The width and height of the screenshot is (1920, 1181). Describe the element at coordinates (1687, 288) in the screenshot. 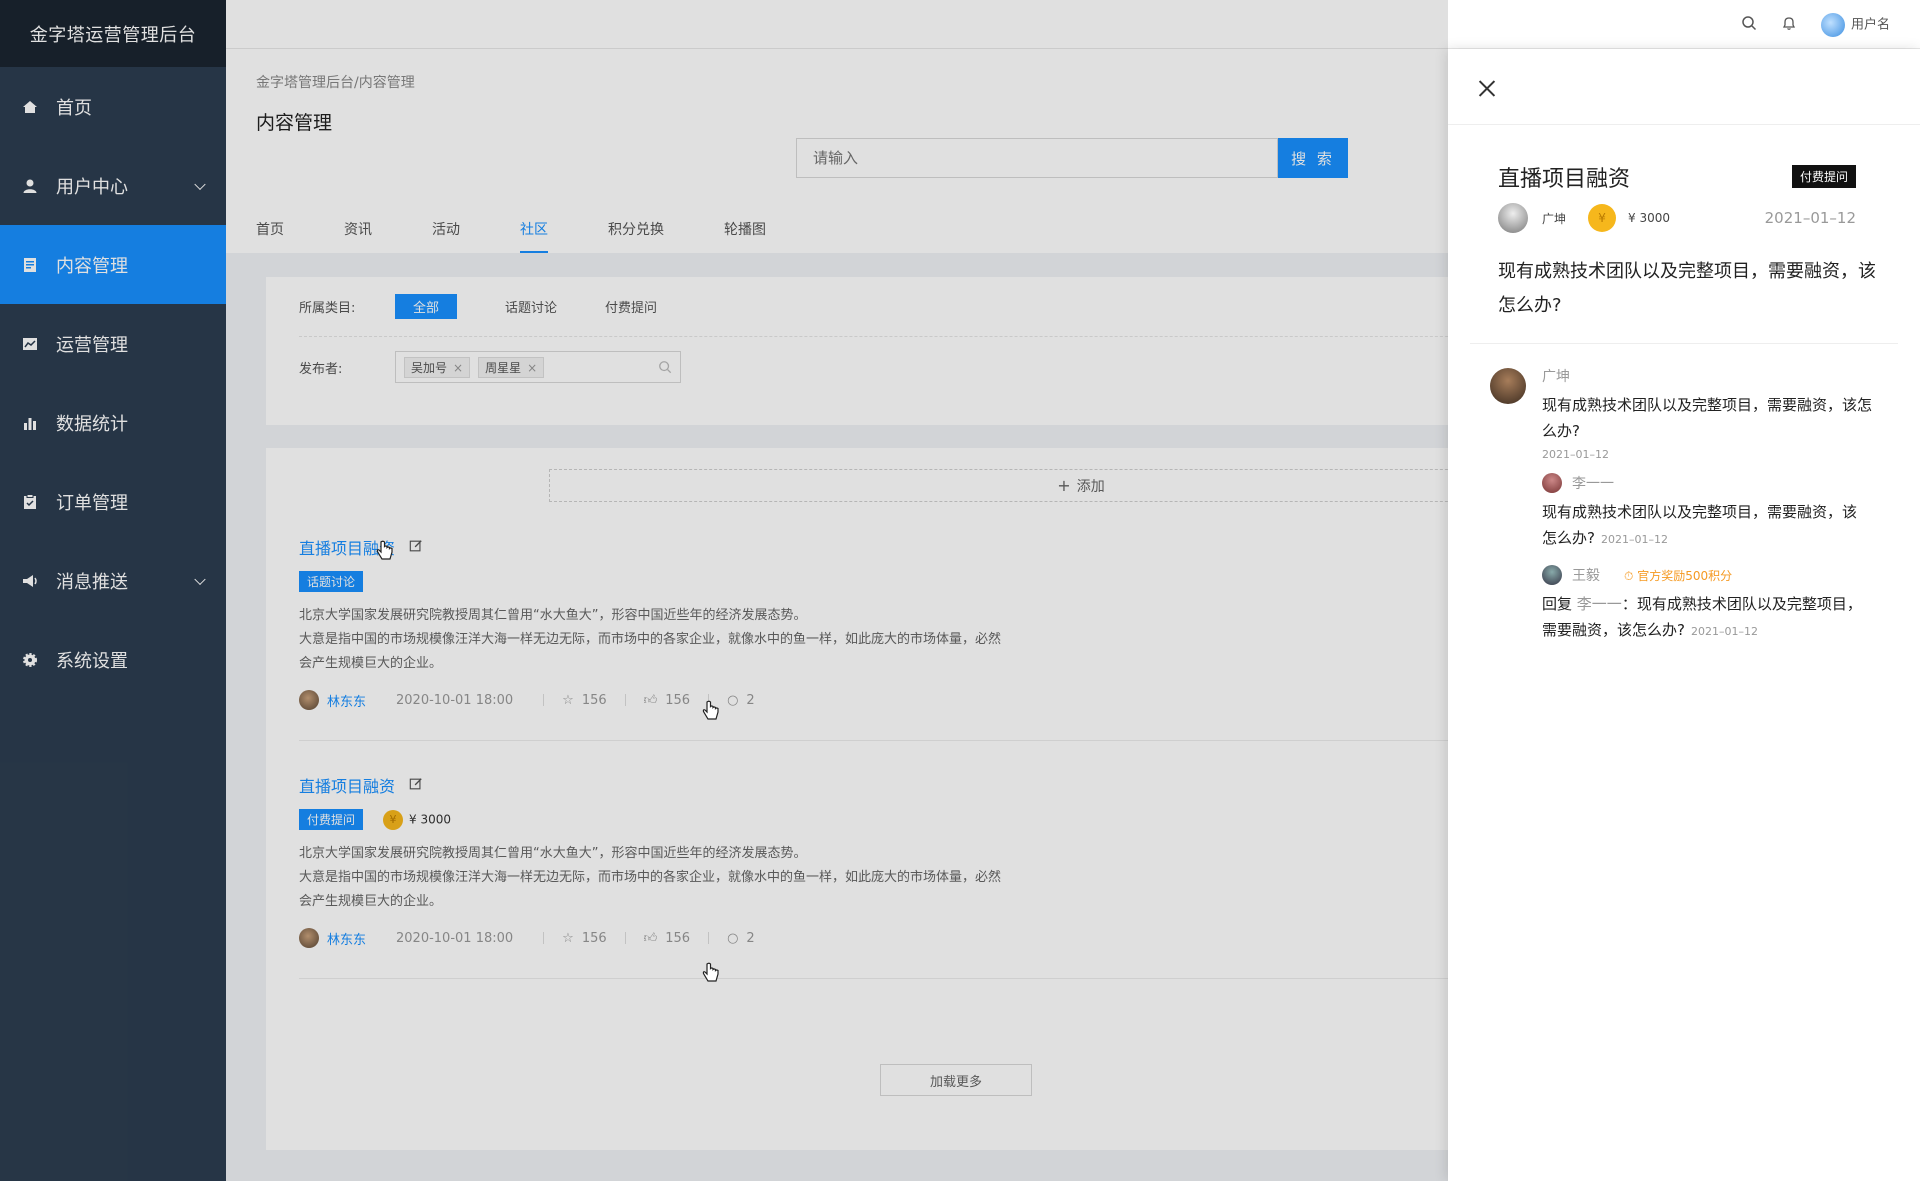

I see `question-text: 现有成熟技术团队以及完整项目，需要融资，该怎么办?` at that location.